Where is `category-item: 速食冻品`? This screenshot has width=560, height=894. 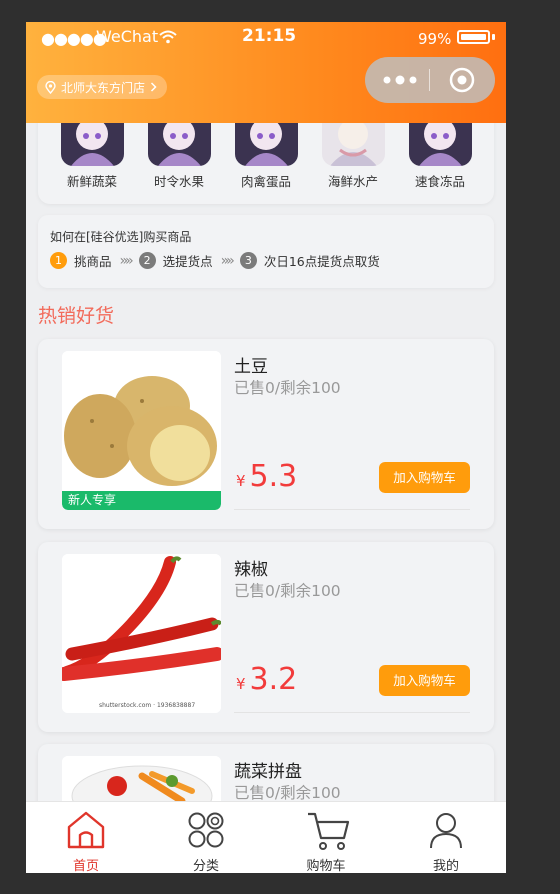
category-item: 速食冻品 is located at coordinates (440, 155).